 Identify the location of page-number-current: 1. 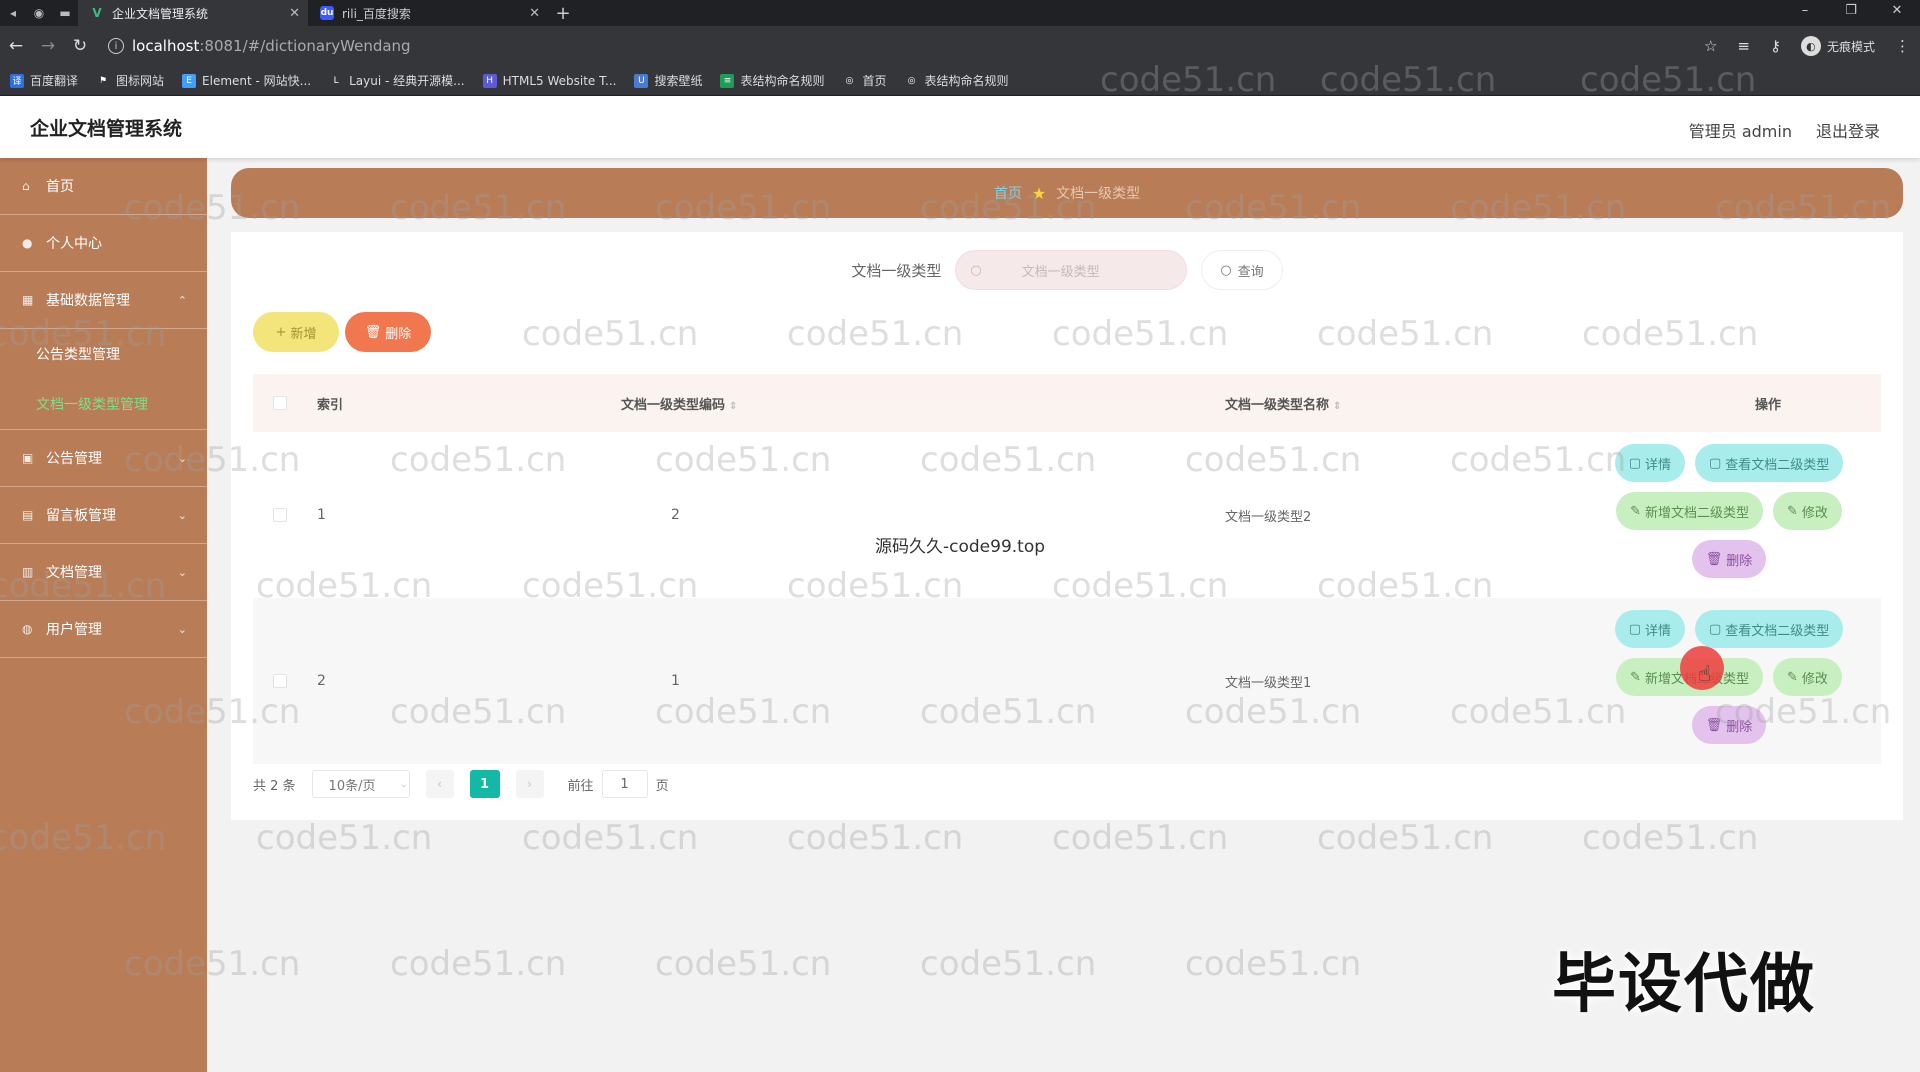
(484, 784).